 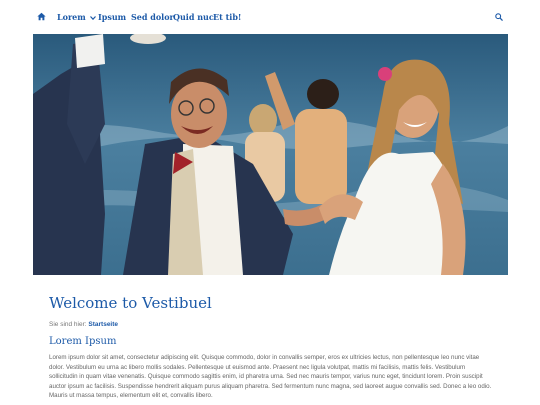 What do you see at coordinates (193, 17) in the screenshot?
I see `nav-item-quid-nuc: Quid nuc` at bounding box center [193, 17].